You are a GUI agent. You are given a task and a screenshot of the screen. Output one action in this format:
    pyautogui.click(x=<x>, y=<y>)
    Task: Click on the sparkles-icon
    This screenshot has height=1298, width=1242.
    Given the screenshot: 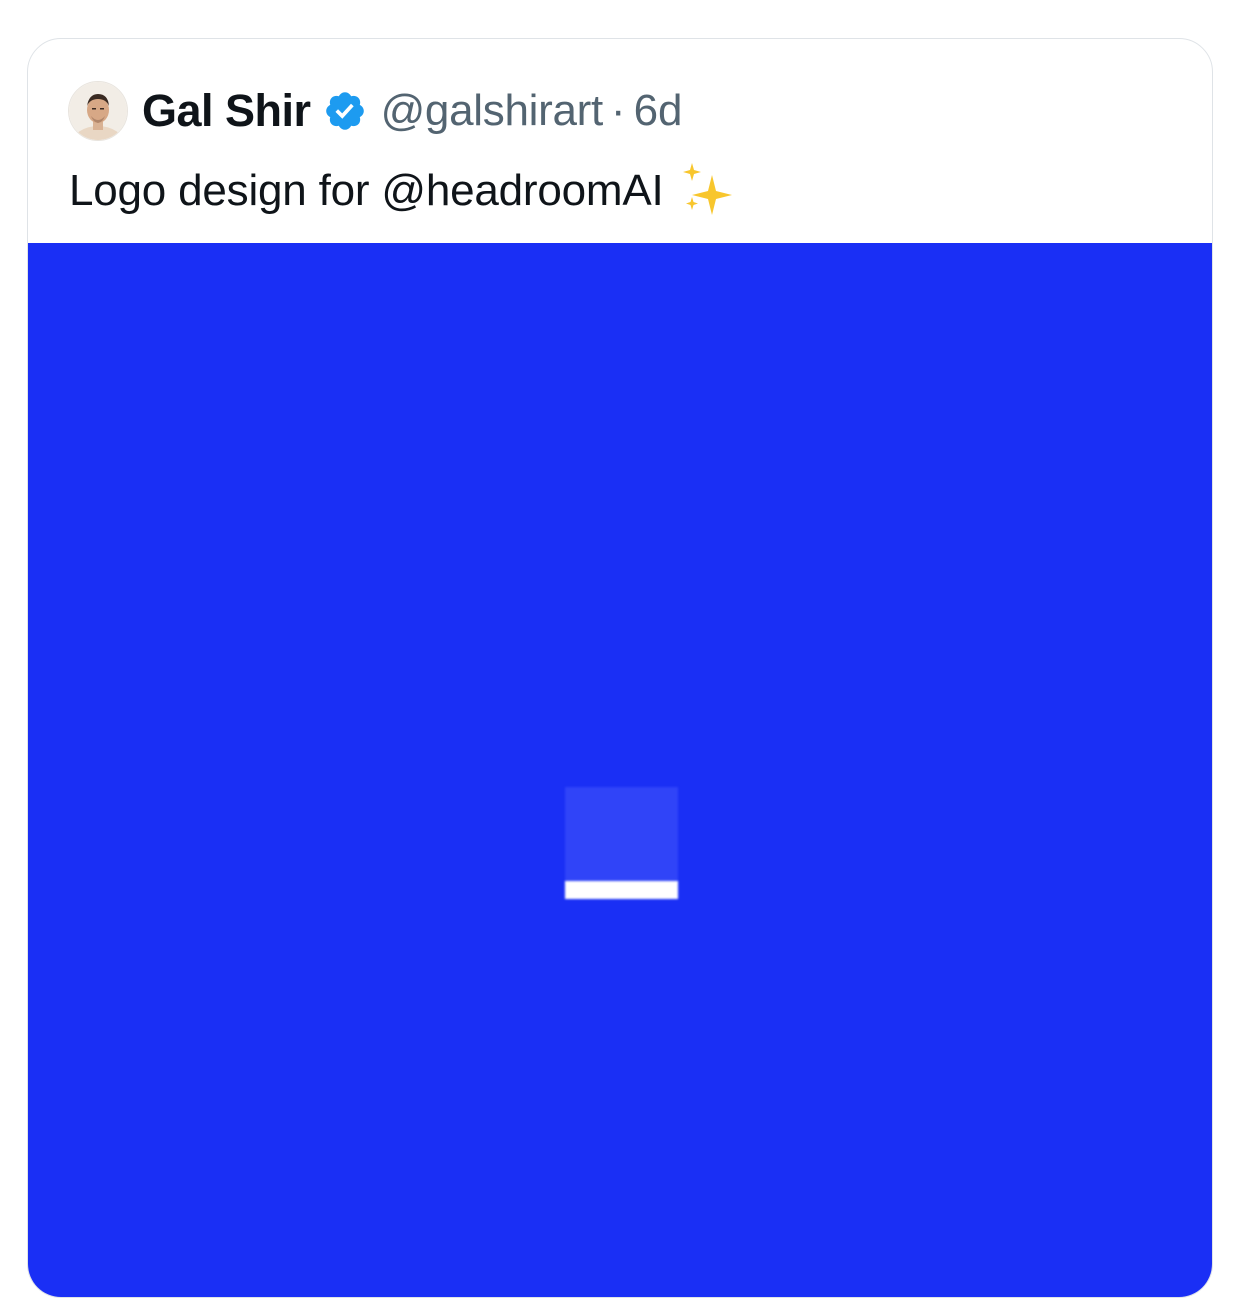 What is the action you would take?
    pyautogui.click(x=708, y=191)
    